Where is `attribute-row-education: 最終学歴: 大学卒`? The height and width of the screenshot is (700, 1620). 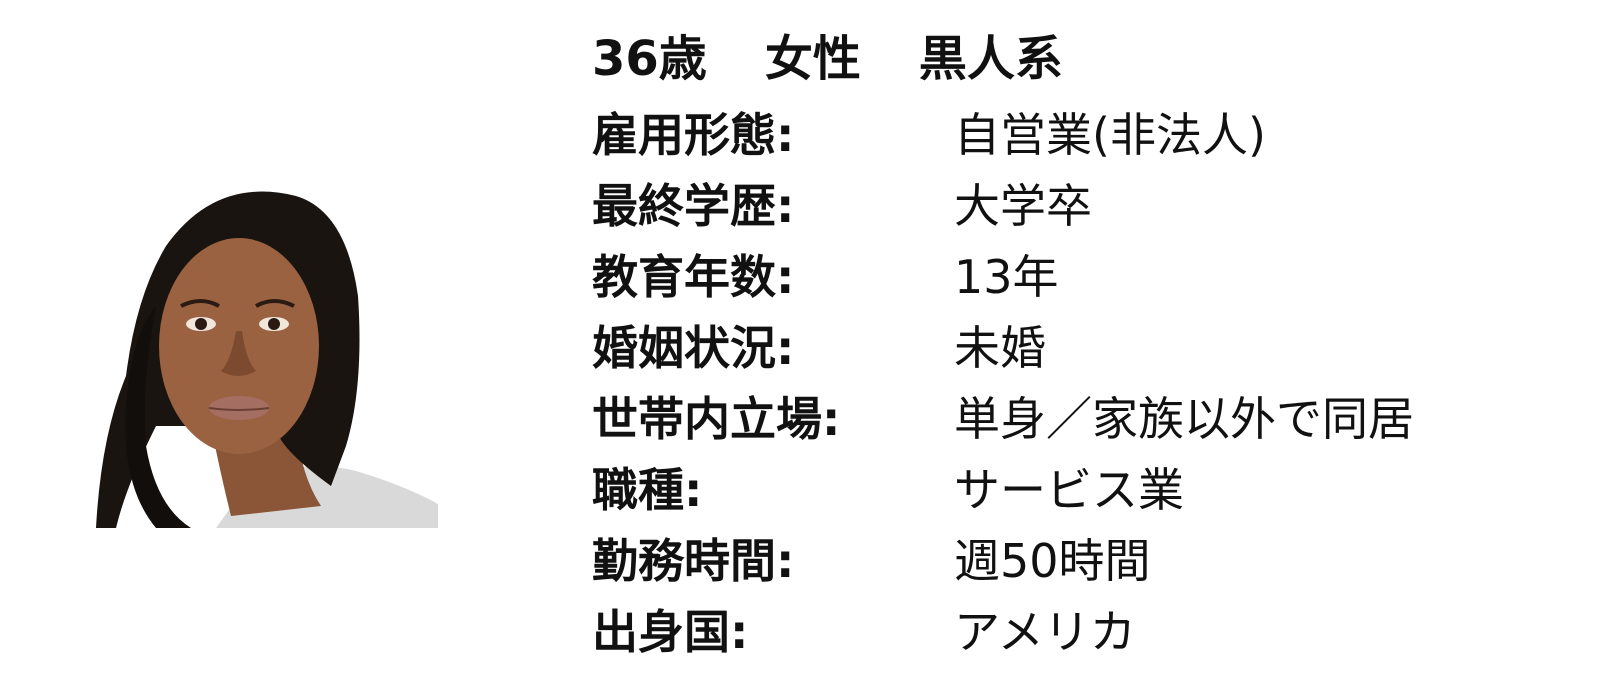 attribute-row-education: 最終学歴: 大学卒 is located at coordinates (1092, 202).